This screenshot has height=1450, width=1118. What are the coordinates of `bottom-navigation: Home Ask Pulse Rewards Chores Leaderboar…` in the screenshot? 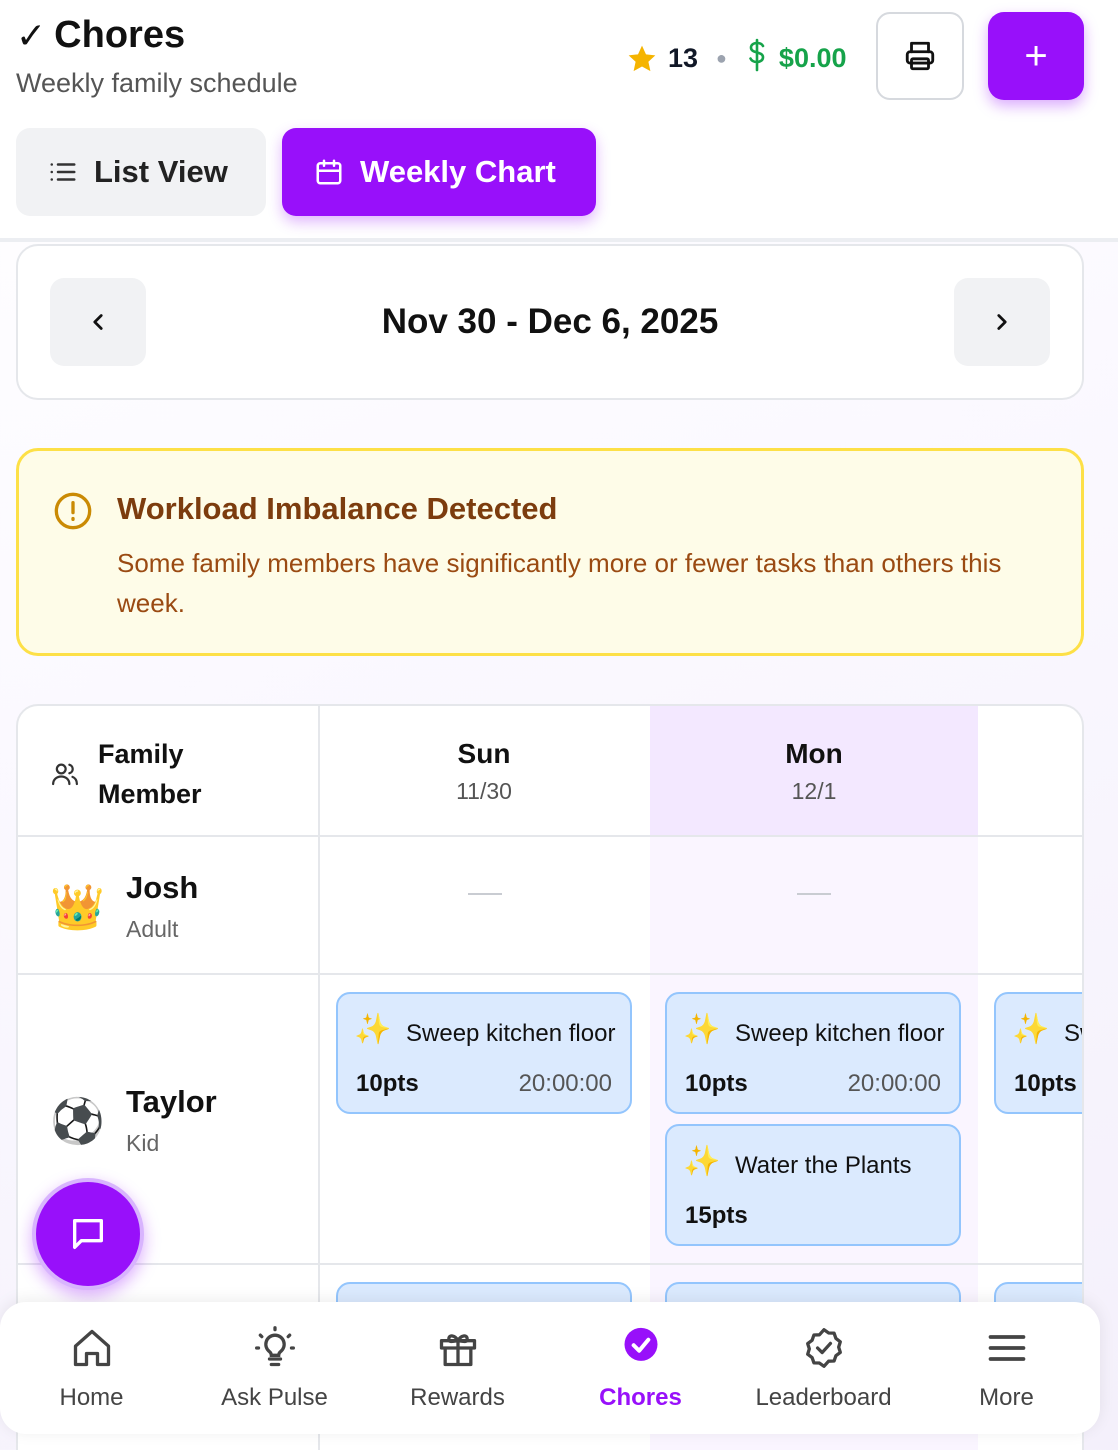 It's located at (550, 1368).